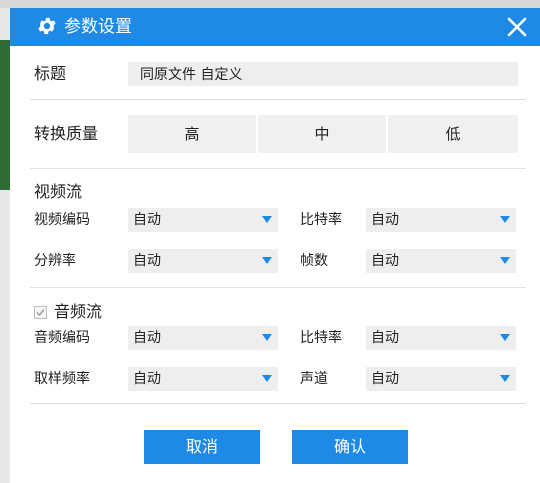 This screenshot has width=540, height=483. What do you see at coordinates (321, 338) in the screenshot?
I see `audio-bitrate-label: 比特率` at bounding box center [321, 338].